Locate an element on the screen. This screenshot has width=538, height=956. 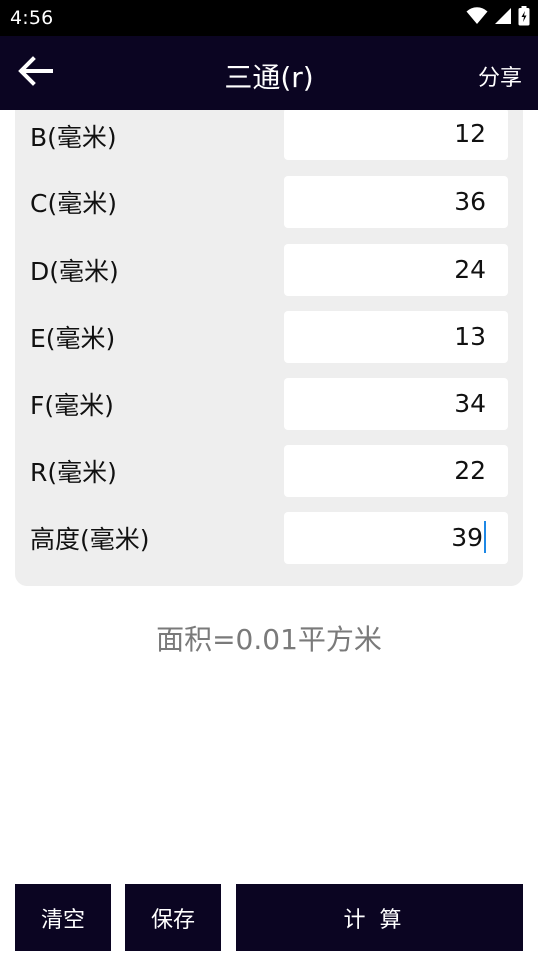
input-height-value: 39 is located at coordinates (467, 537).